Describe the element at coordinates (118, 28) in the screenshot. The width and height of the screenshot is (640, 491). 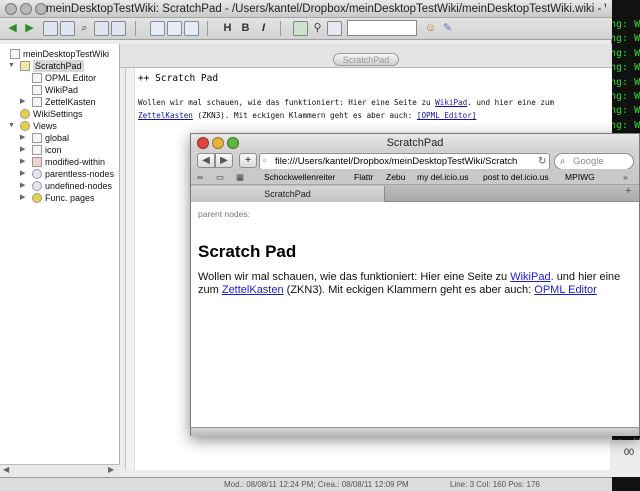
I see `copy-icon` at that location.